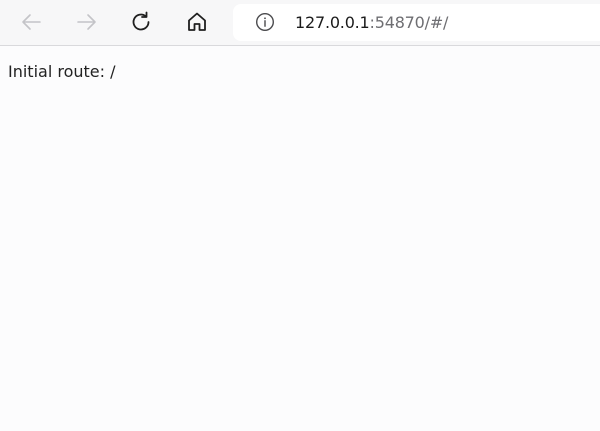 The image size is (600, 431). I want to click on browser-toolbar: 127.0.0.1:54870/#/, so click(300, 23).